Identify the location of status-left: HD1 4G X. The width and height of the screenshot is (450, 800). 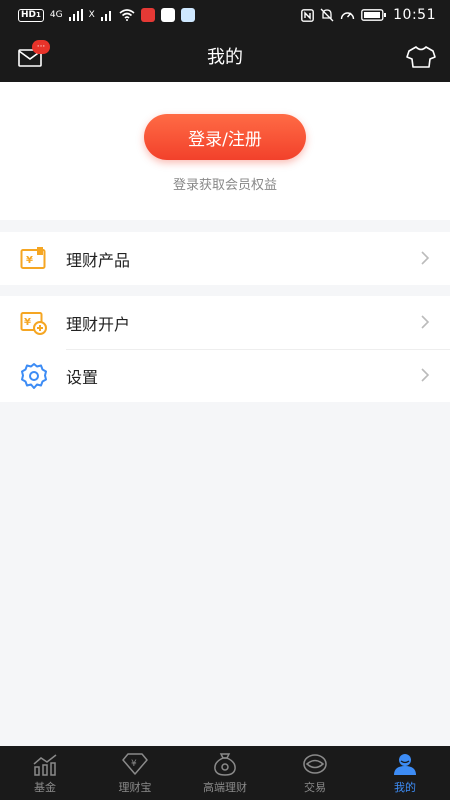
(106, 15).